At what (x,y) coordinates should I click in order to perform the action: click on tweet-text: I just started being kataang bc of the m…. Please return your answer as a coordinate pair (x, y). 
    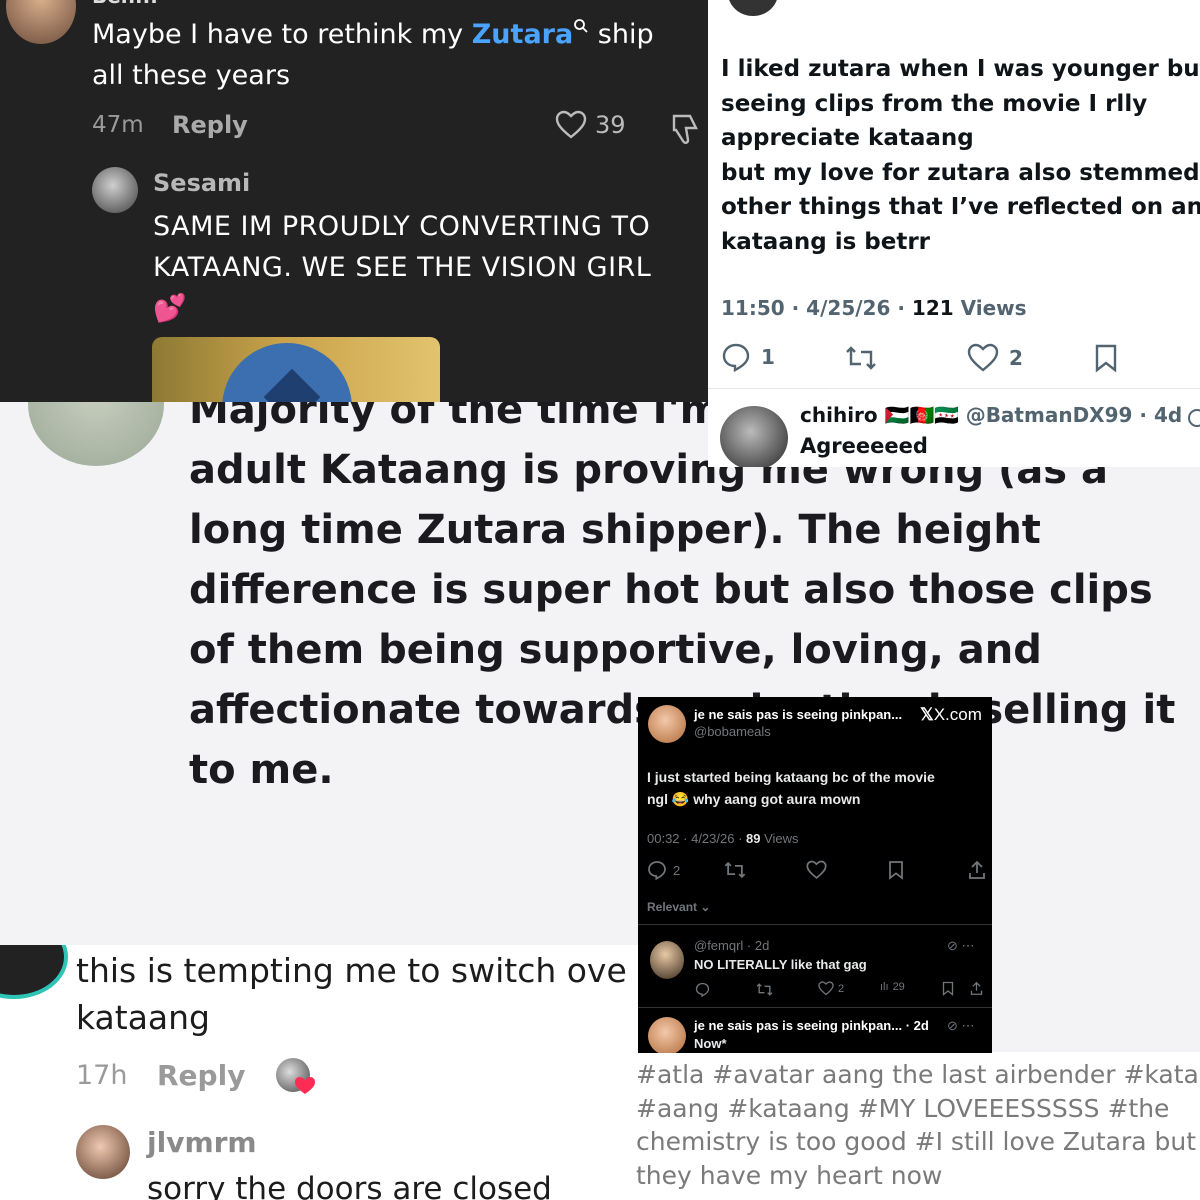
    Looking at the image, I should click on (791, 788).